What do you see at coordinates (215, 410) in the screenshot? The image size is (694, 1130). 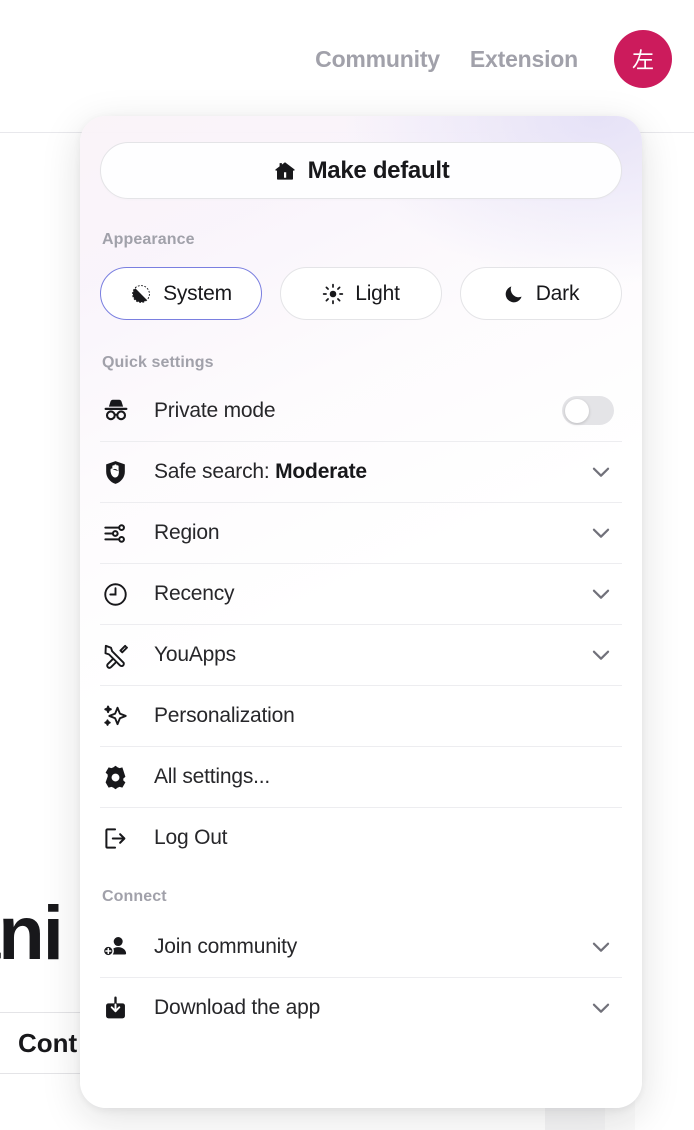 I see `row-private-mode-label: Private mode` at bounding box center [215, 410].